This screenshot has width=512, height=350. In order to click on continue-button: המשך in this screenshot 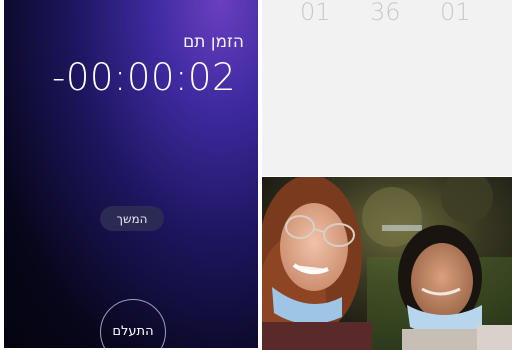, I will do `click(132, 218)`.